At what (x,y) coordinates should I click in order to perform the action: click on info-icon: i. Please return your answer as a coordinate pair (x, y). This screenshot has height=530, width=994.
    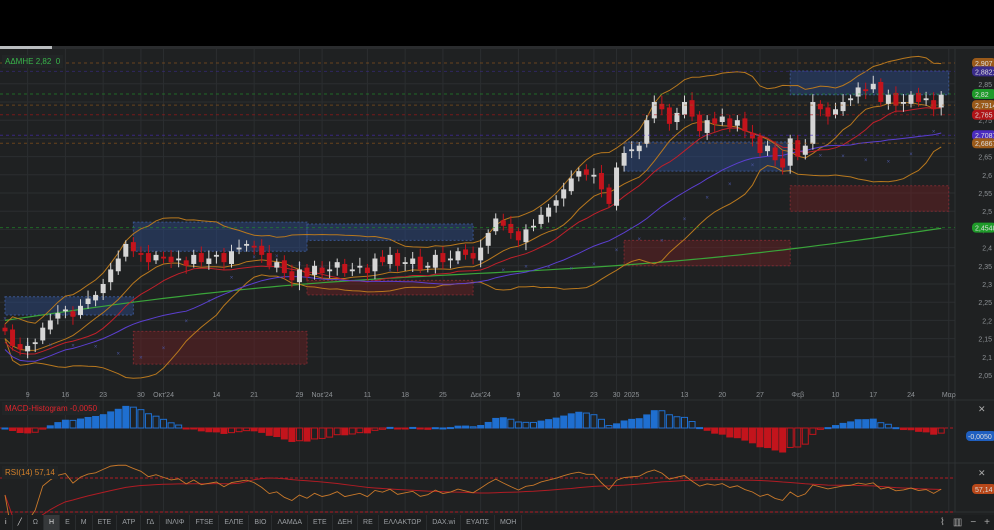
    Looking at the image, I should click on (6, 522).